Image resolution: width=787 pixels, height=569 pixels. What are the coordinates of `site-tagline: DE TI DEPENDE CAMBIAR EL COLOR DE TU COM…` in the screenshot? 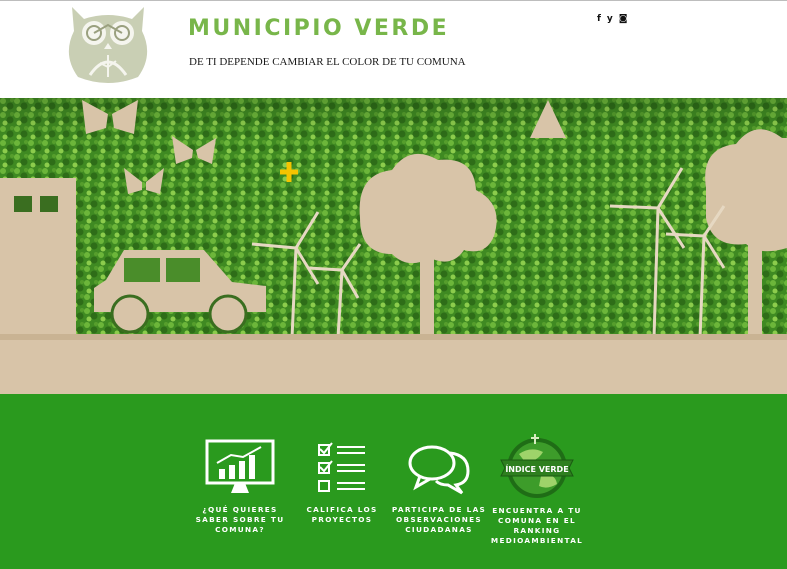 It's located at (327, 62).